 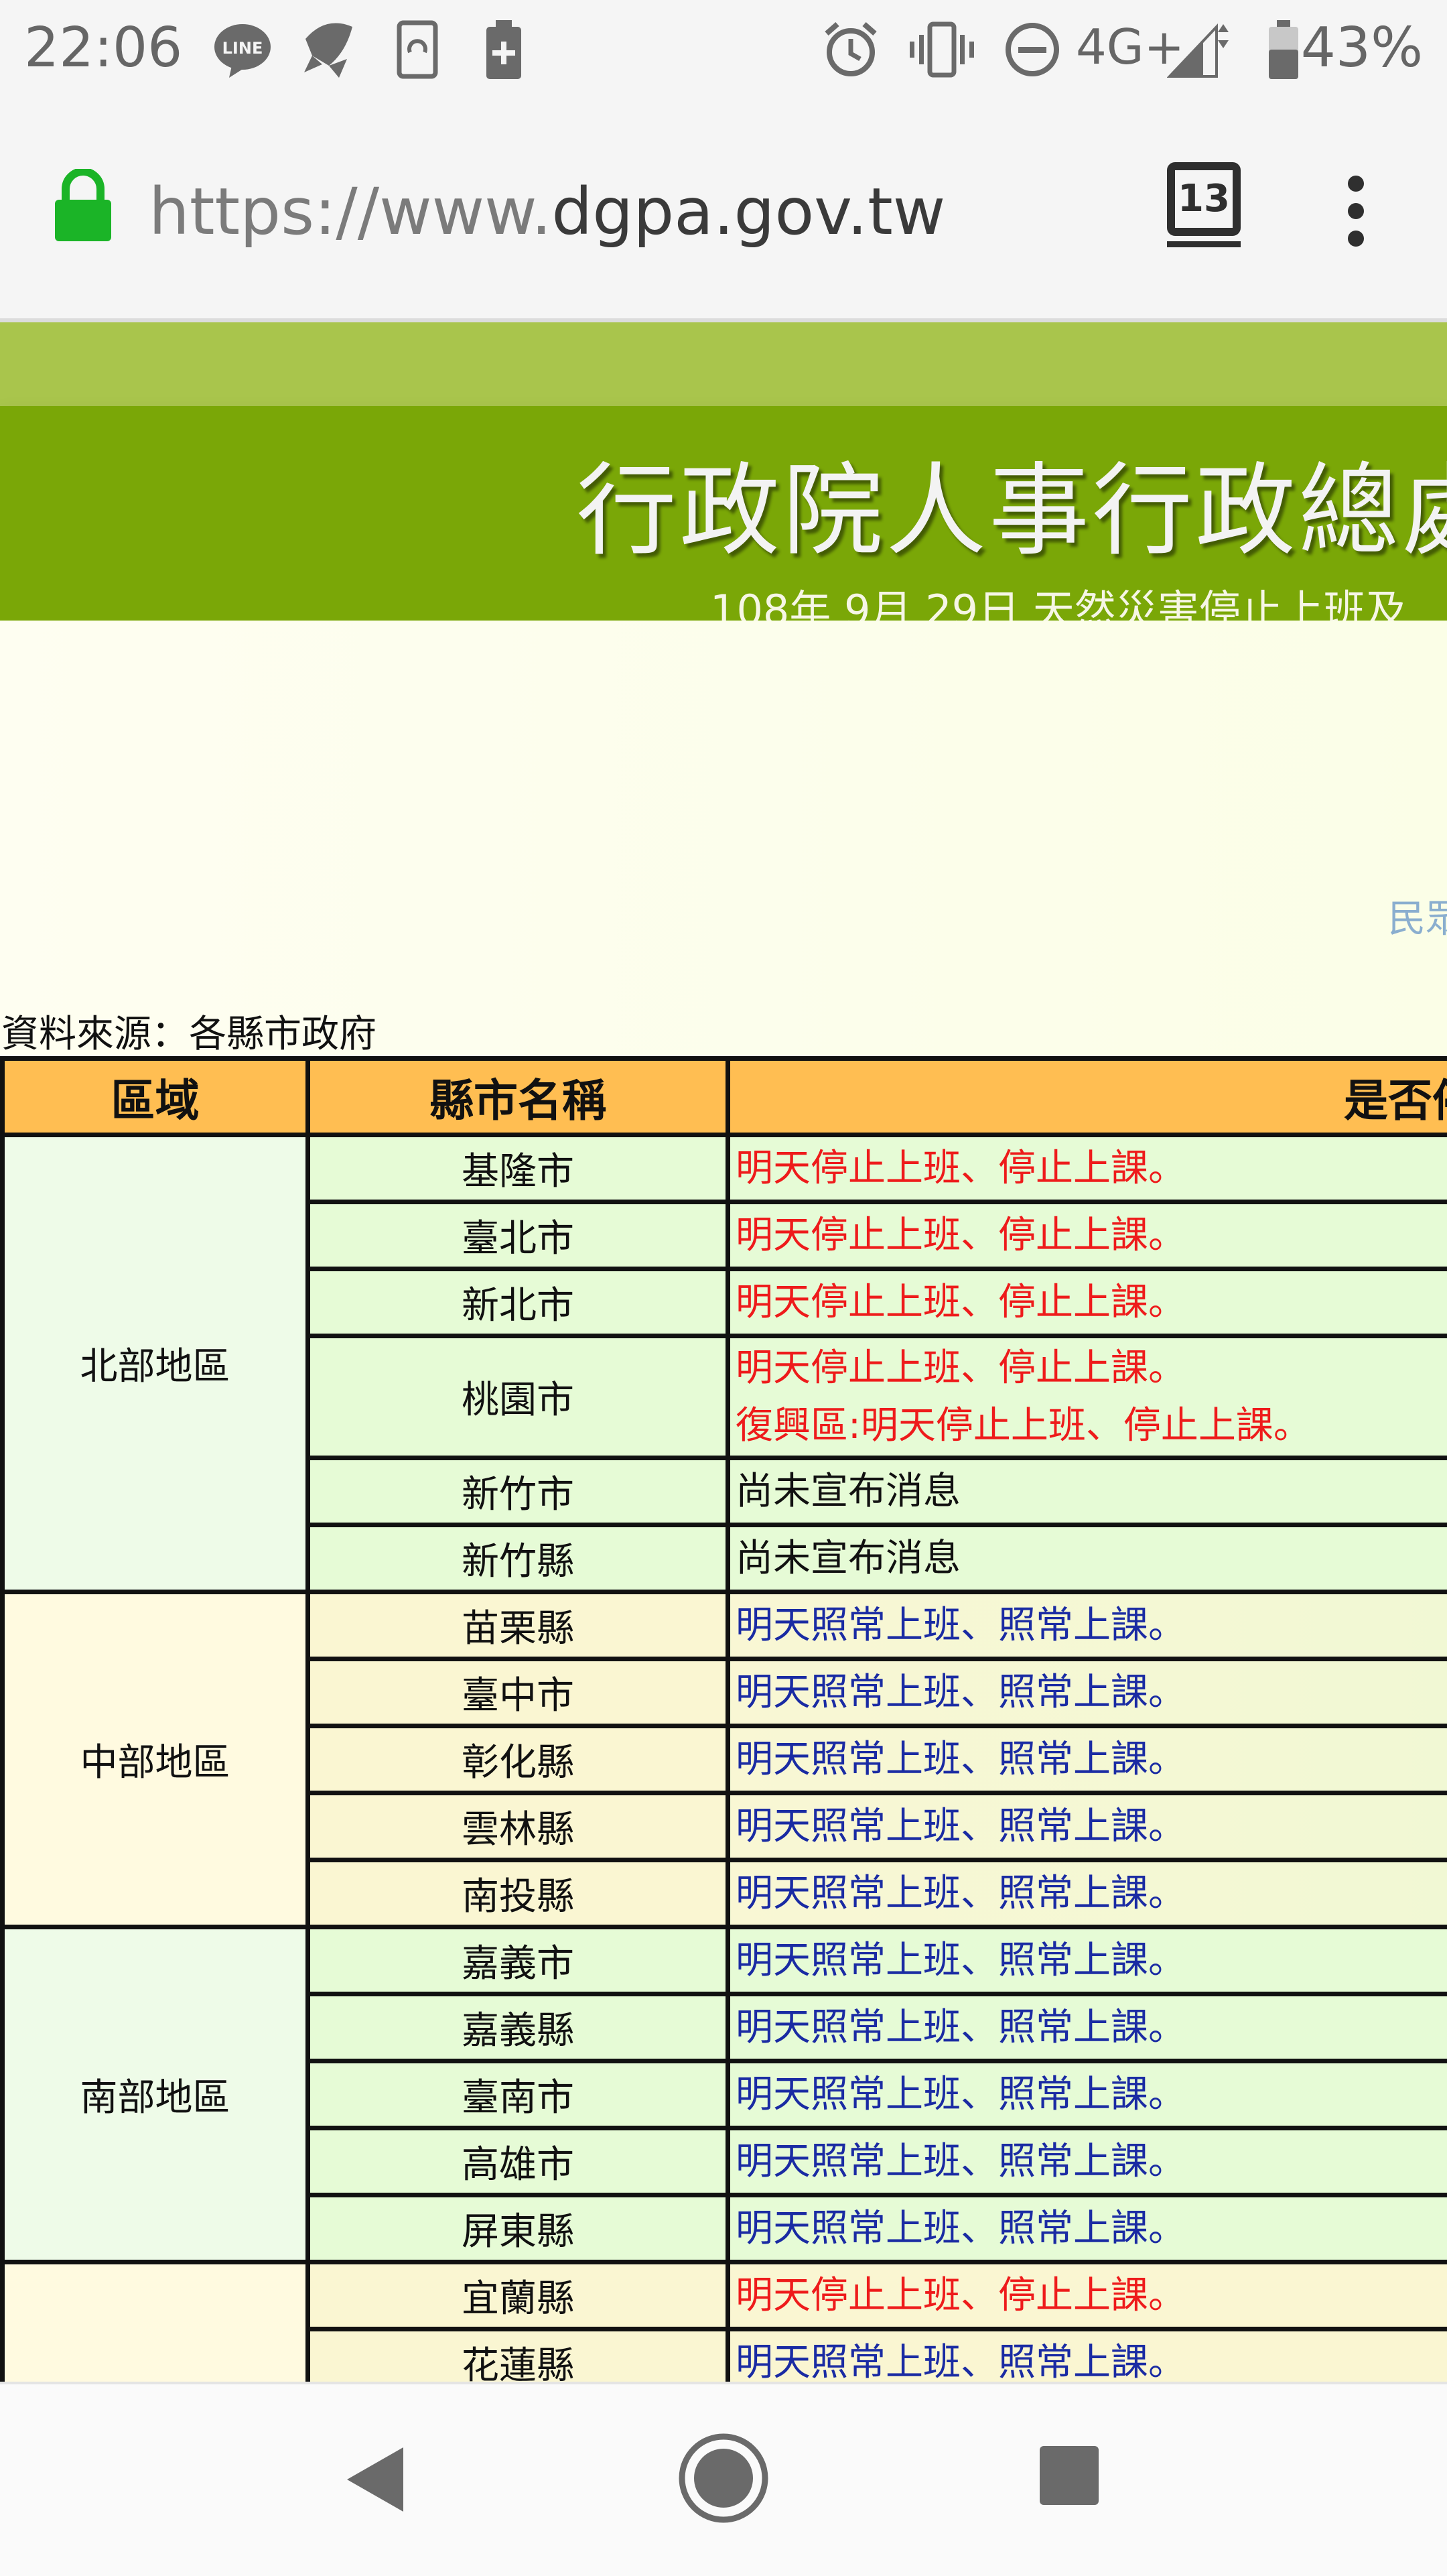 I want to click on region-cell: 南部地區, so click(x=155, y=2094).